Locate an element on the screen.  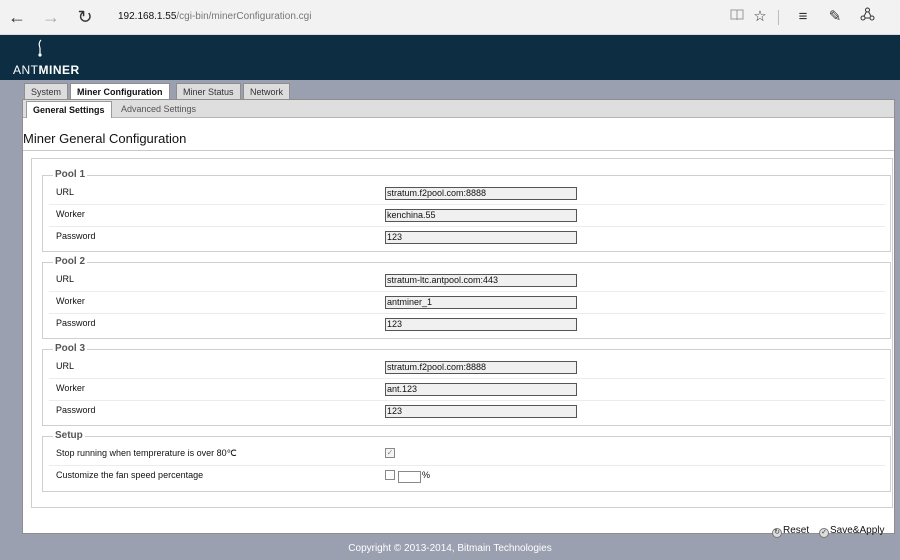
reset-icon: ↻ is located at coordinates (777, 533).